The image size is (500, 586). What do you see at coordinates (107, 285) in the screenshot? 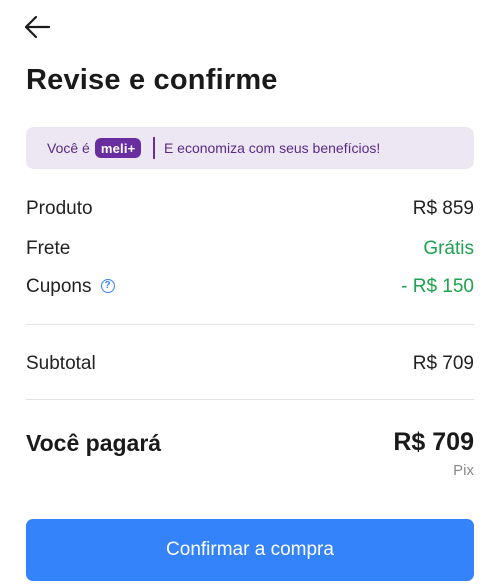
I see `question-circle-icon: ?` at bounding box center [107, 285].